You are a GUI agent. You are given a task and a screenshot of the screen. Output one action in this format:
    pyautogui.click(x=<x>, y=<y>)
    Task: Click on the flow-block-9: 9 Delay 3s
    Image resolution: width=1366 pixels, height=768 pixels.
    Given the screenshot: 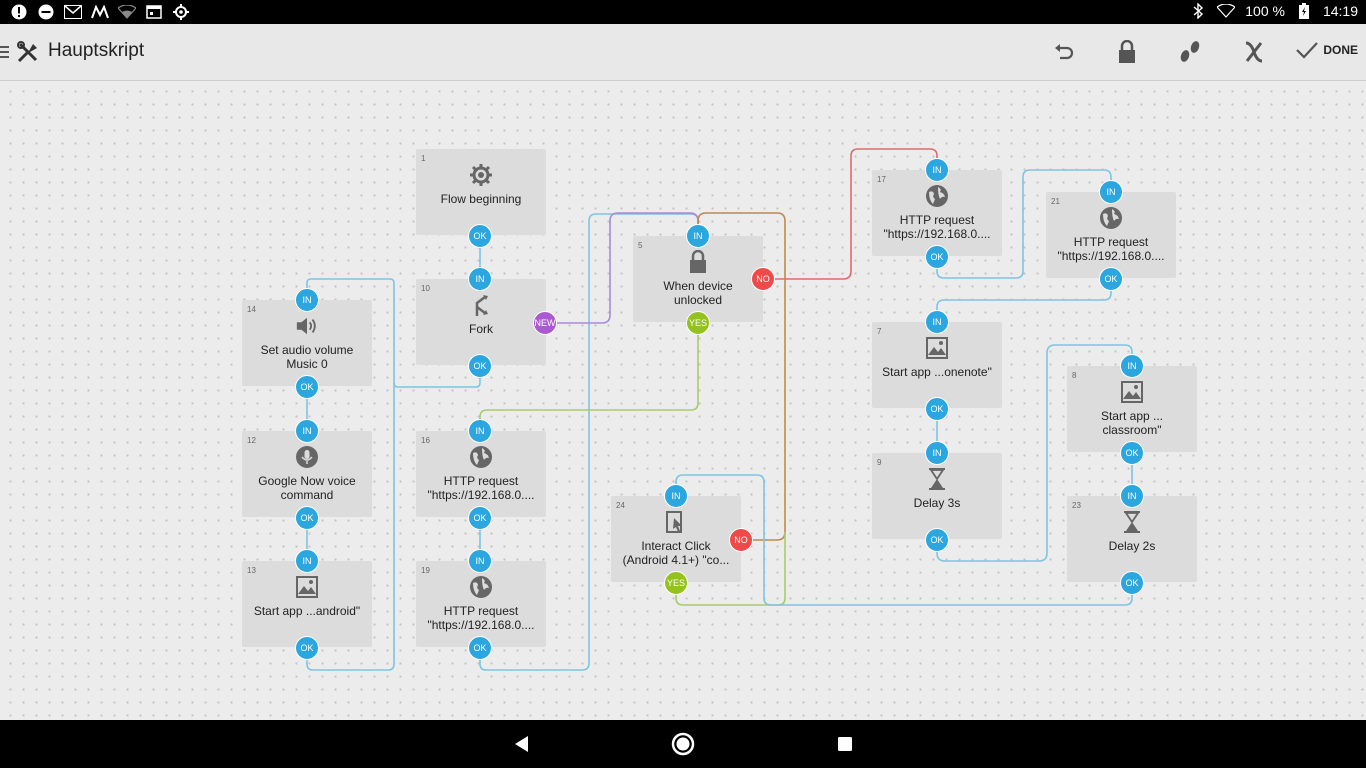 What is the action you would take?
    pyautogui.click(x=937, y=496)
    